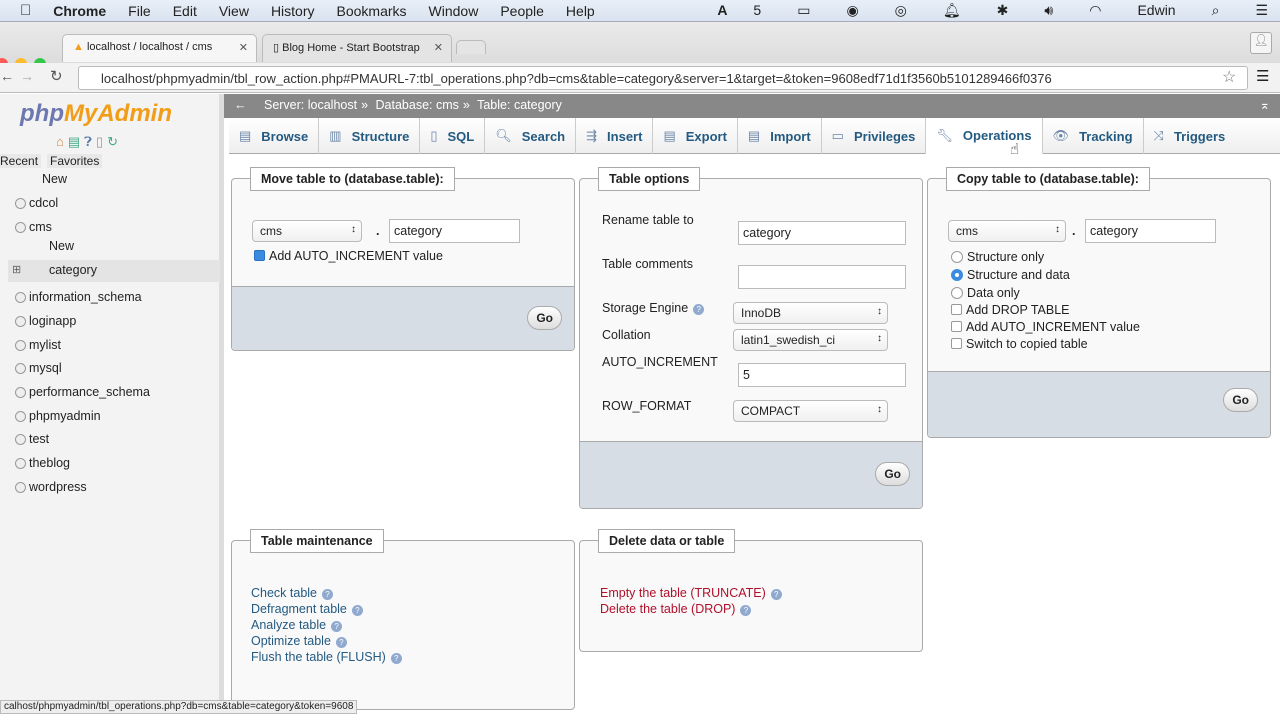 This screenshot has height=720, width=1280. I want to click on row-format-select: COMPACT, so click(810, 411).